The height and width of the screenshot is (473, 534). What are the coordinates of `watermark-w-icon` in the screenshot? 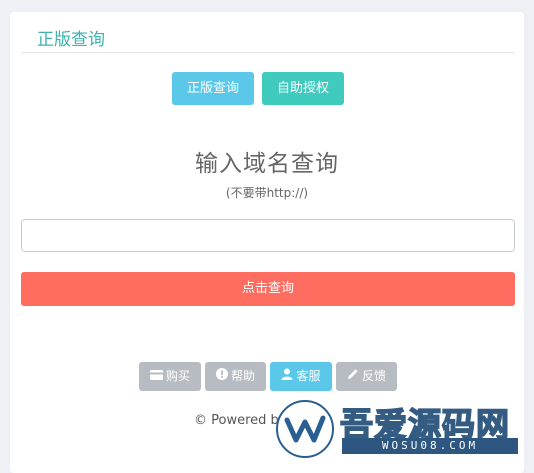 It's located at (305, 429).